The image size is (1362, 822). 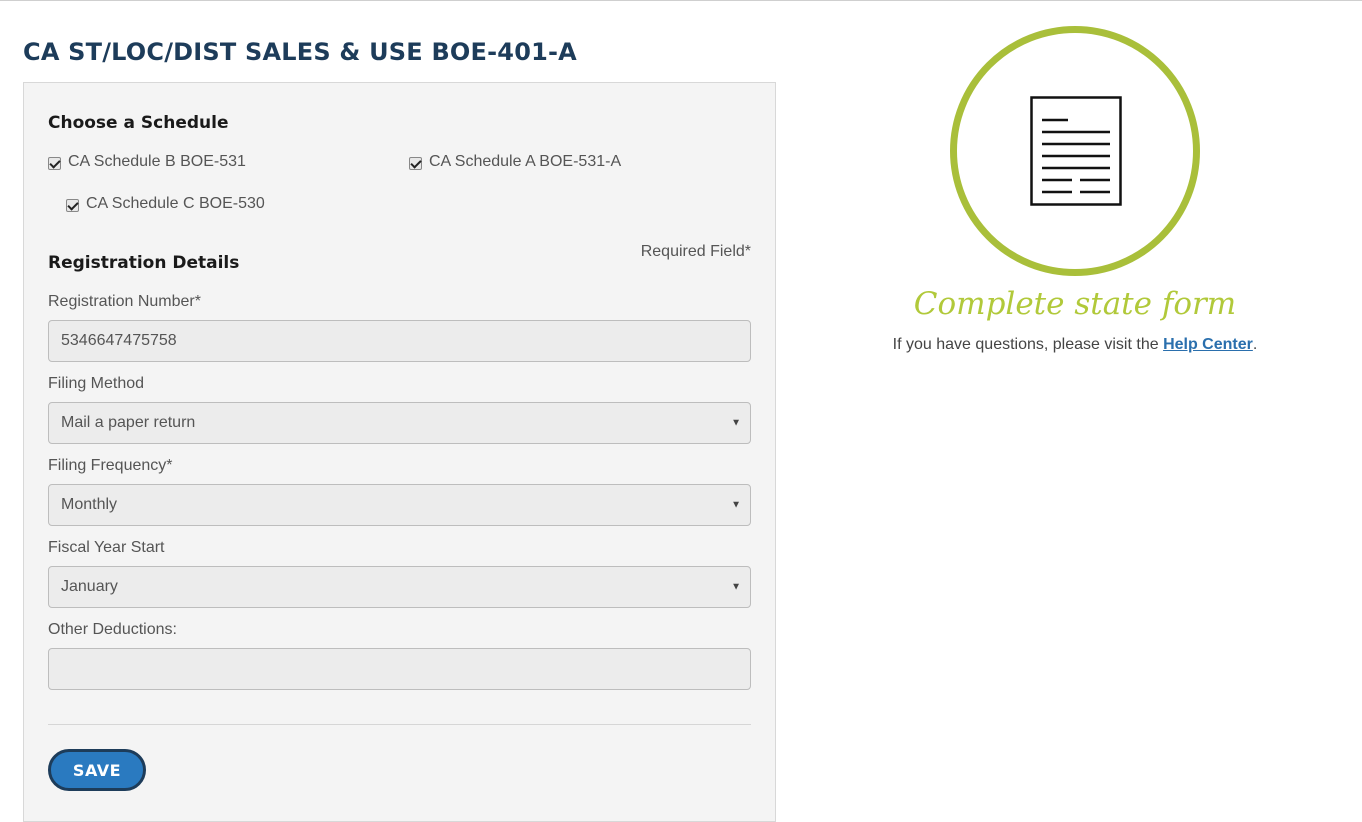 I want to click on filing-method-select: Mail a paper return ▼, so click(x=399, y=423).